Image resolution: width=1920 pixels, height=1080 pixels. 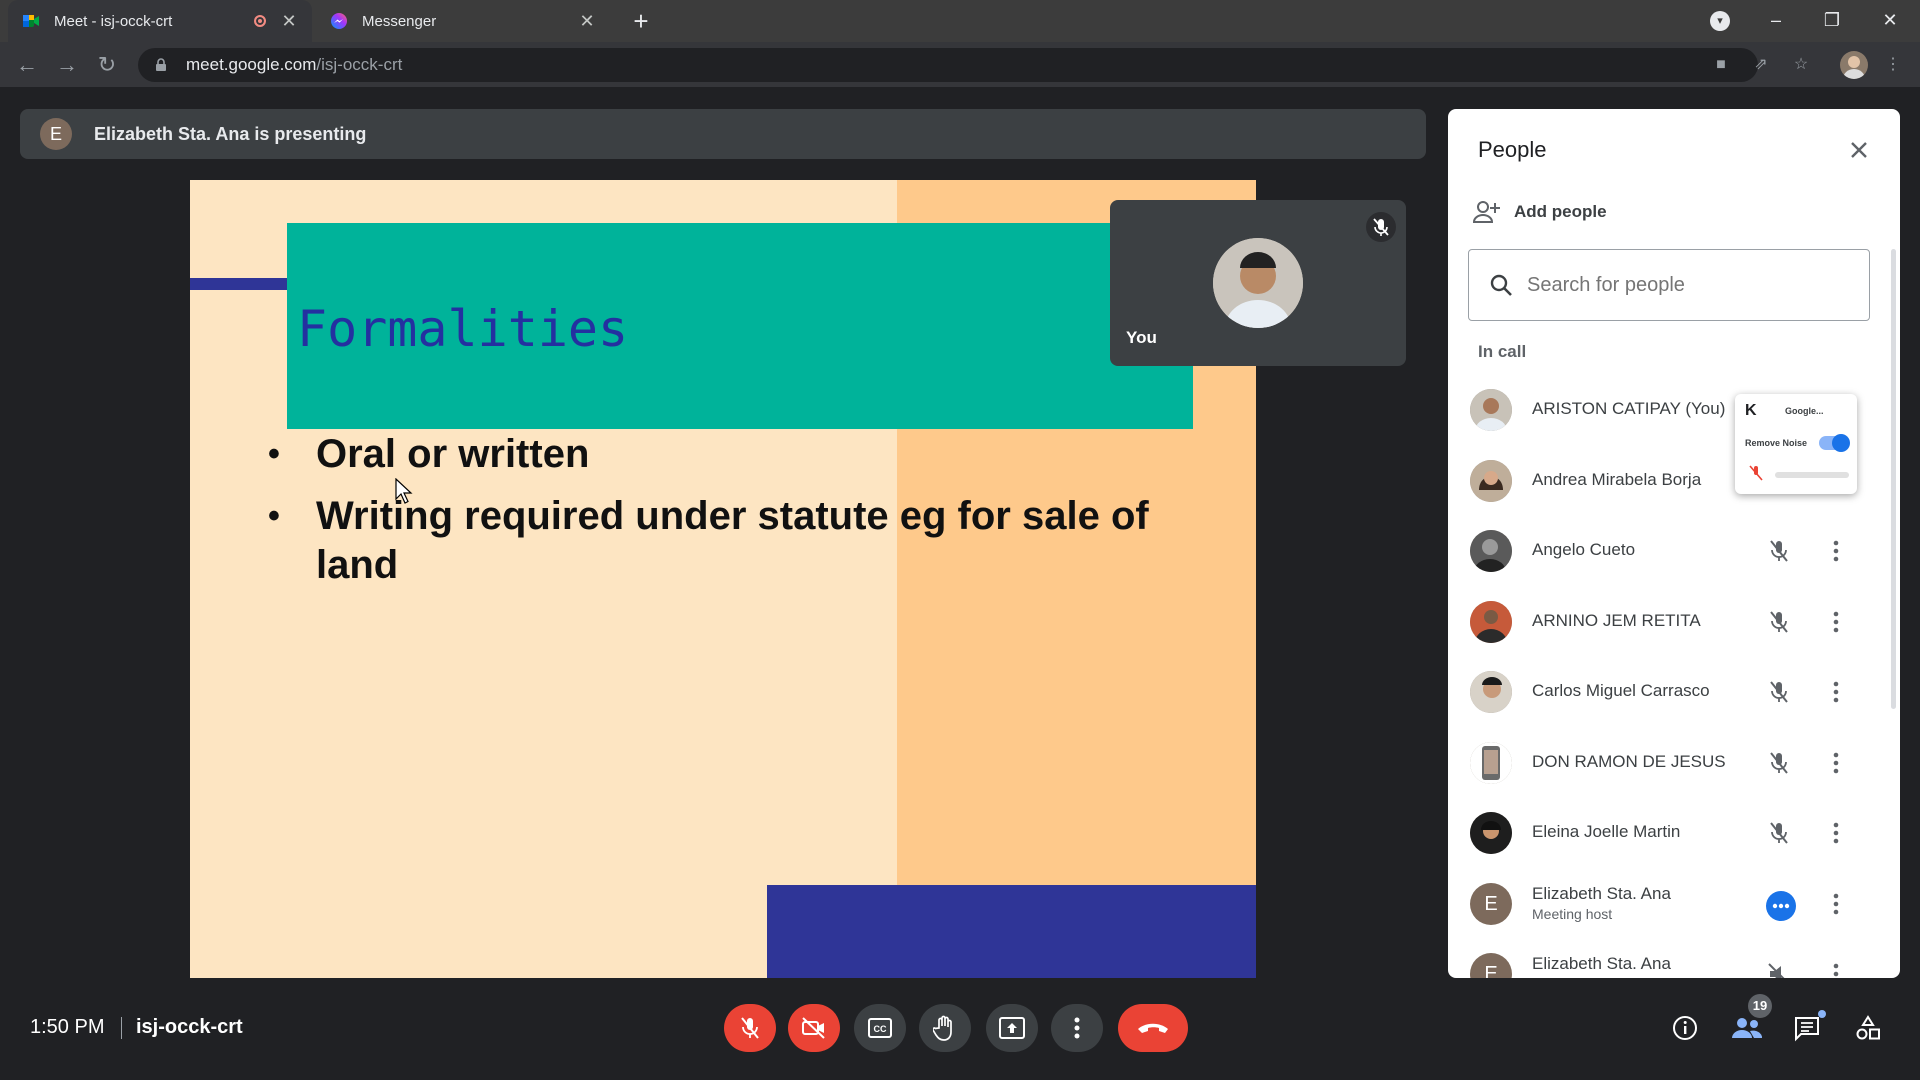 What do you see at coordinates (641, 21) in the screenshot?
I see `new-tab-button: +` at bounding box center [641, 21].